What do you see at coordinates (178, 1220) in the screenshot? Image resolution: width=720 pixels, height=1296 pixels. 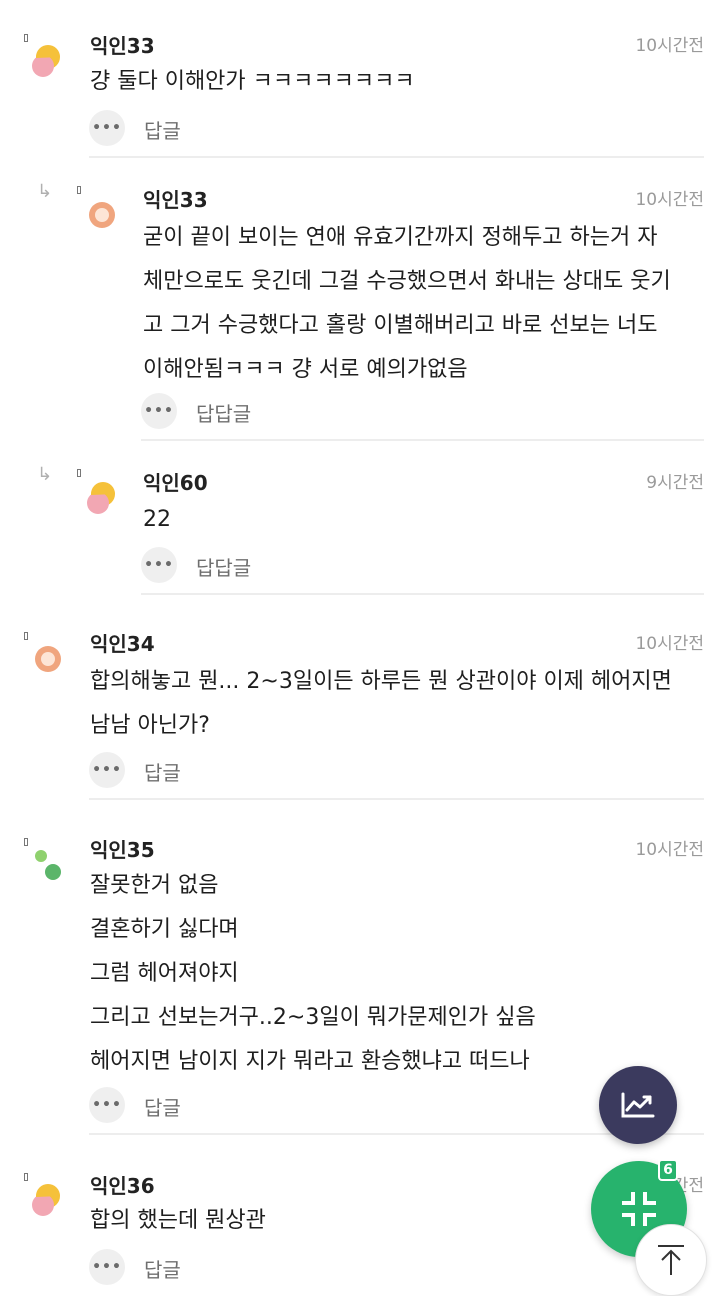 I see `comment-text: 합의 했는데 뭔상관` at bounding box center [178, 1220].